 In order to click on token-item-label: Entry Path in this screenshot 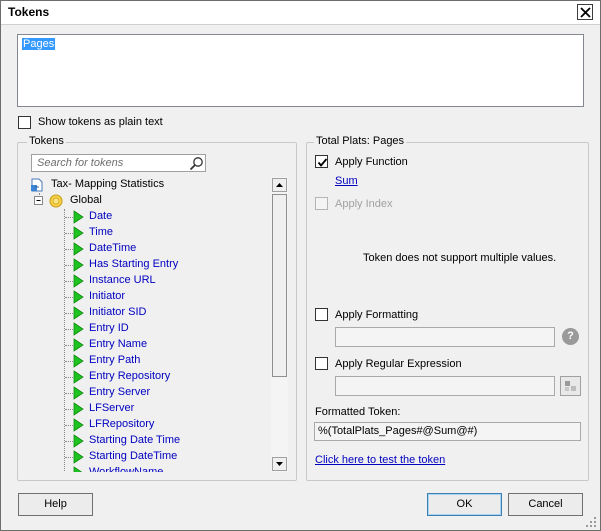, I will do `click(115, 360)`.